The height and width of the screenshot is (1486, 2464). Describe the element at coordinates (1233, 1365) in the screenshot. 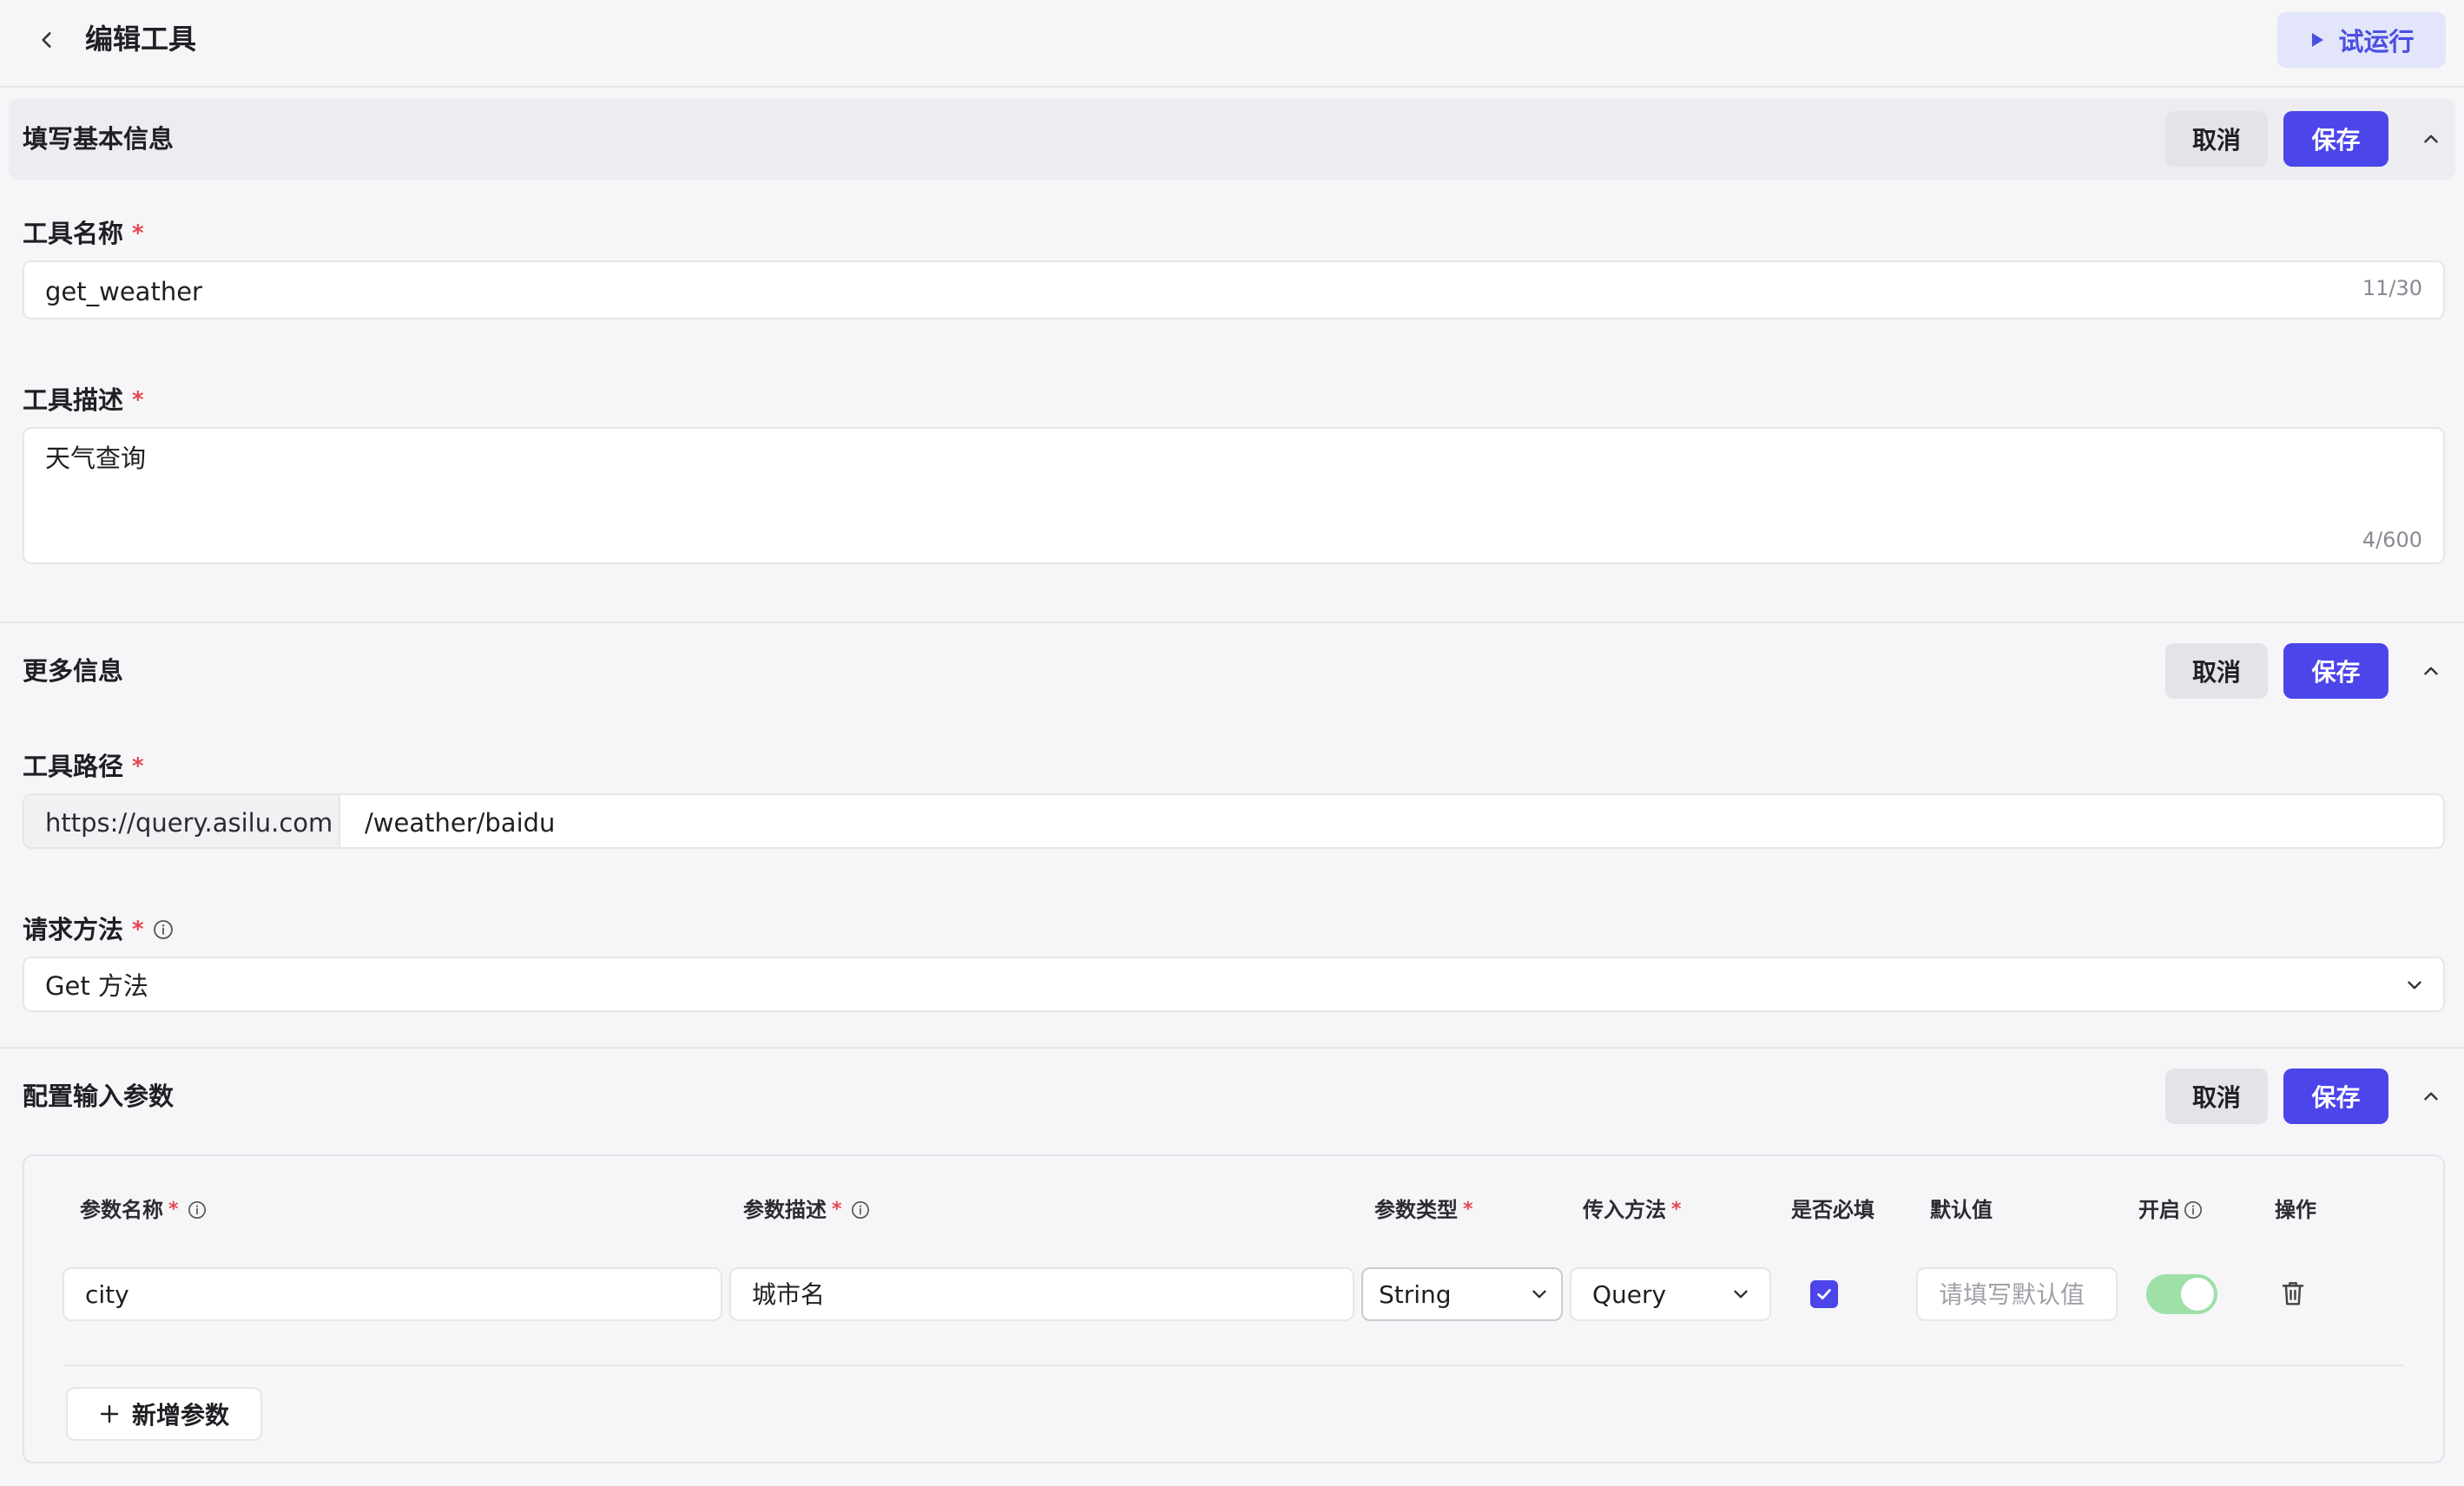

I see `row-divider` at that location.